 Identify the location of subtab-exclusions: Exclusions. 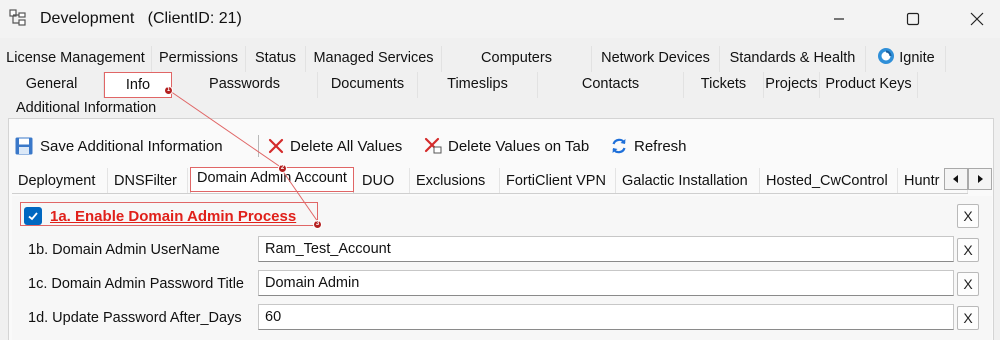
(455, 180).